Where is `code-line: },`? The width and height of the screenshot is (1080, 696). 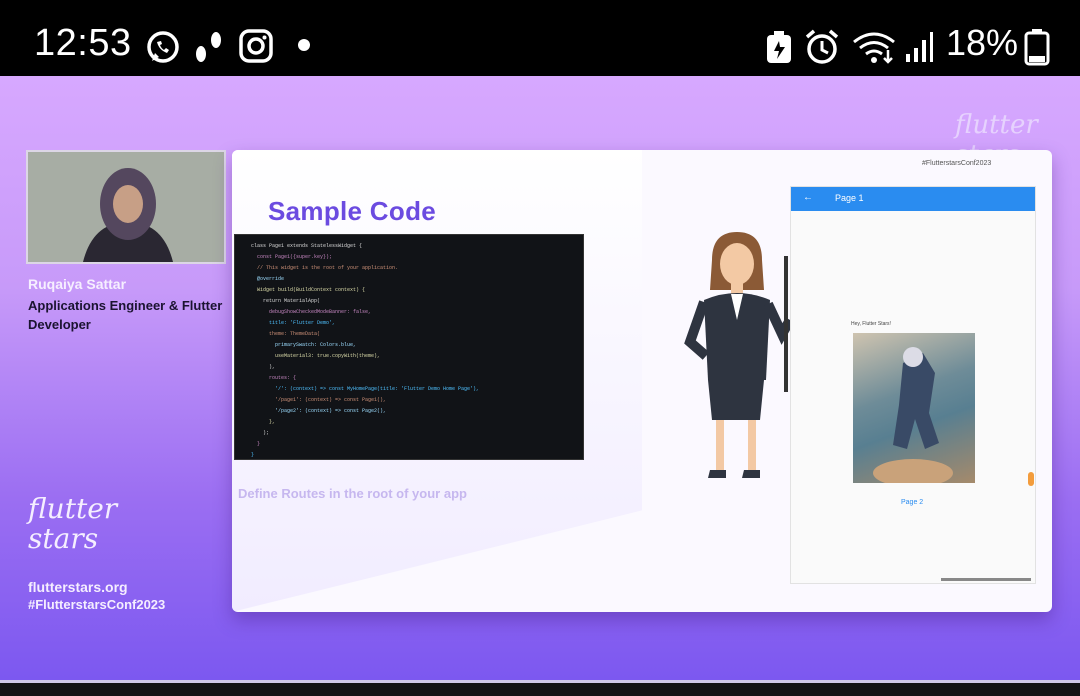 code-line: }, is located at coordinates (260, 422).